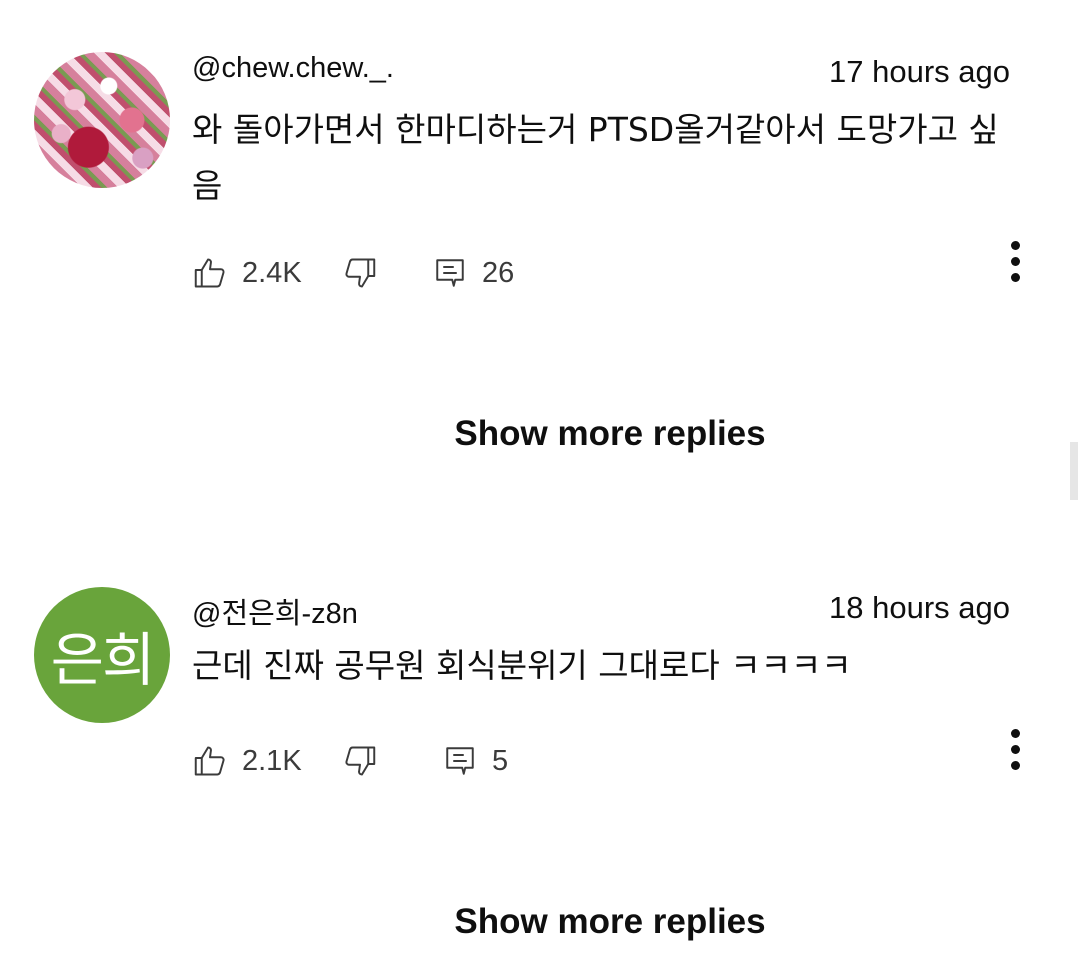 Image resolution: width=1078 pixels, height=980 pixels. Describe the element at coordinates (522, 665) in the screenshot. I see `comment-text: 근데 진짜 공무원 회식분위기 그대로다 ㅋㅋㅋㅋ` at that location.